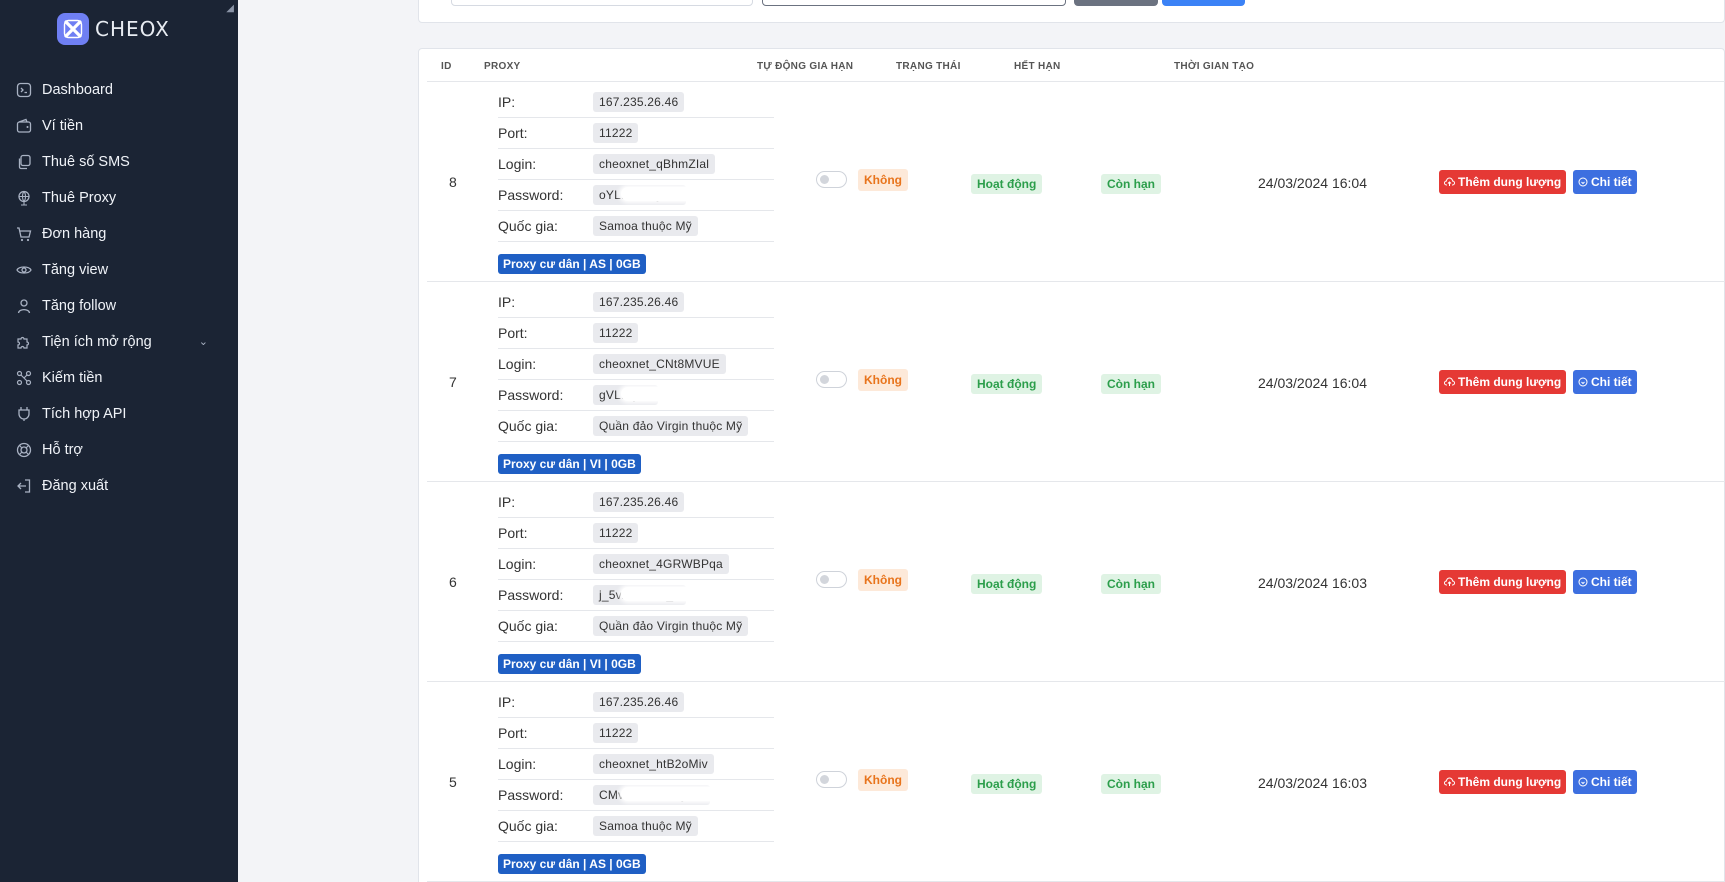  I want to click on sidebar-item-sms: Thuê số SMS, so click(119, 162).